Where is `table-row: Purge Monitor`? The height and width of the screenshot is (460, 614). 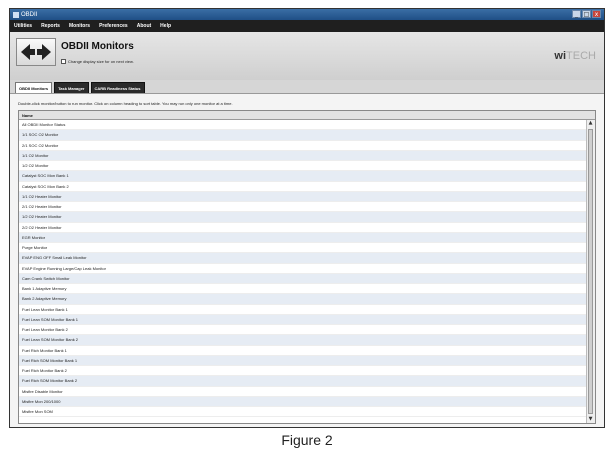 table-row: Purge Monitor is located at coordinates (303, 248).